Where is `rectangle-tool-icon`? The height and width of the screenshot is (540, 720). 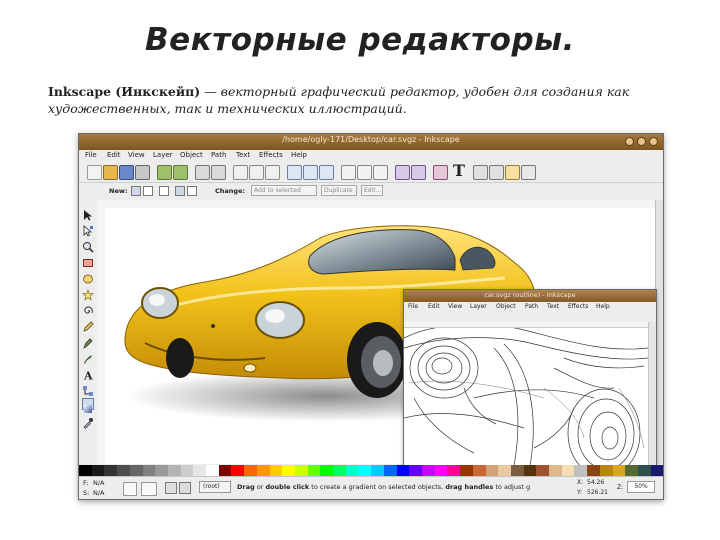 rectangle-tool-icon is located at coordinates (88, 260).